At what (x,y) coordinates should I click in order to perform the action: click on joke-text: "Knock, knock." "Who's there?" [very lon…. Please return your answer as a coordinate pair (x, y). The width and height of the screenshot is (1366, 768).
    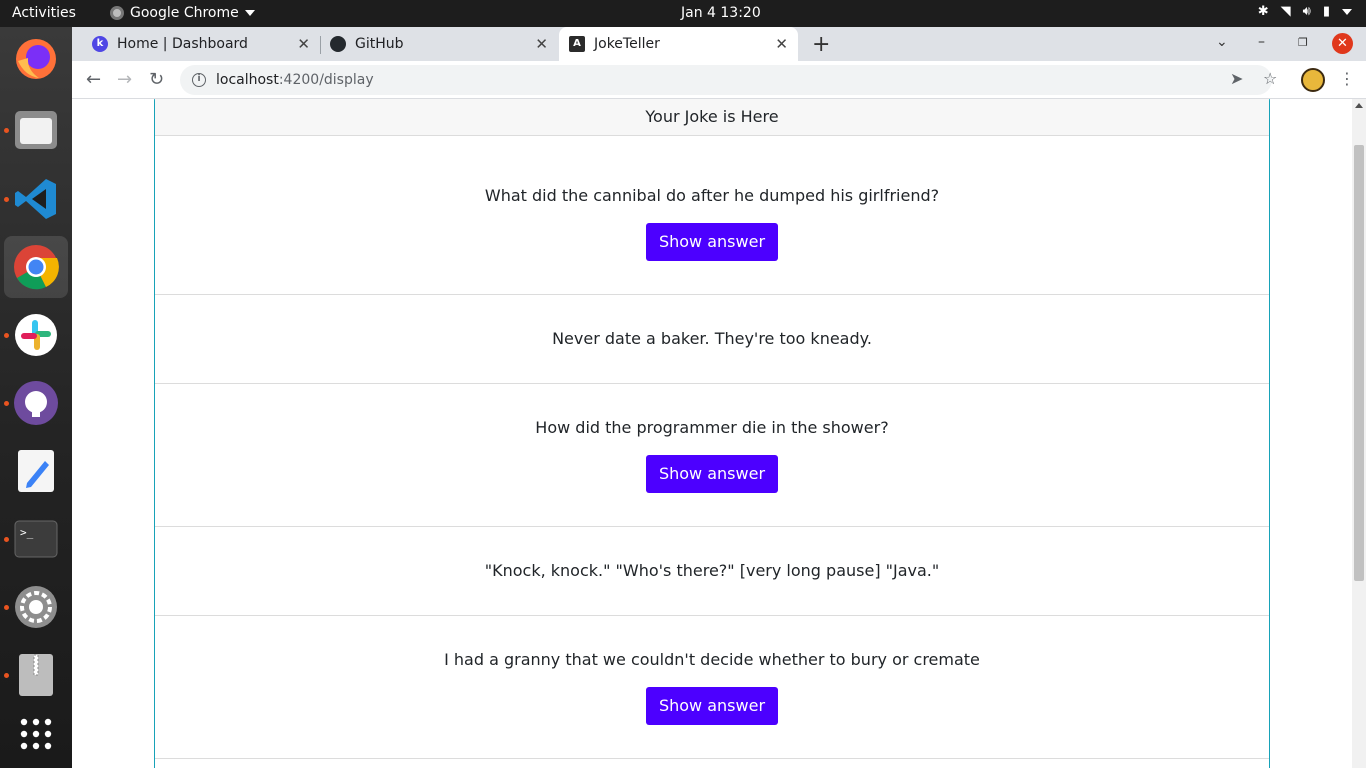
    Looking at the image, I should click on (712, 570).